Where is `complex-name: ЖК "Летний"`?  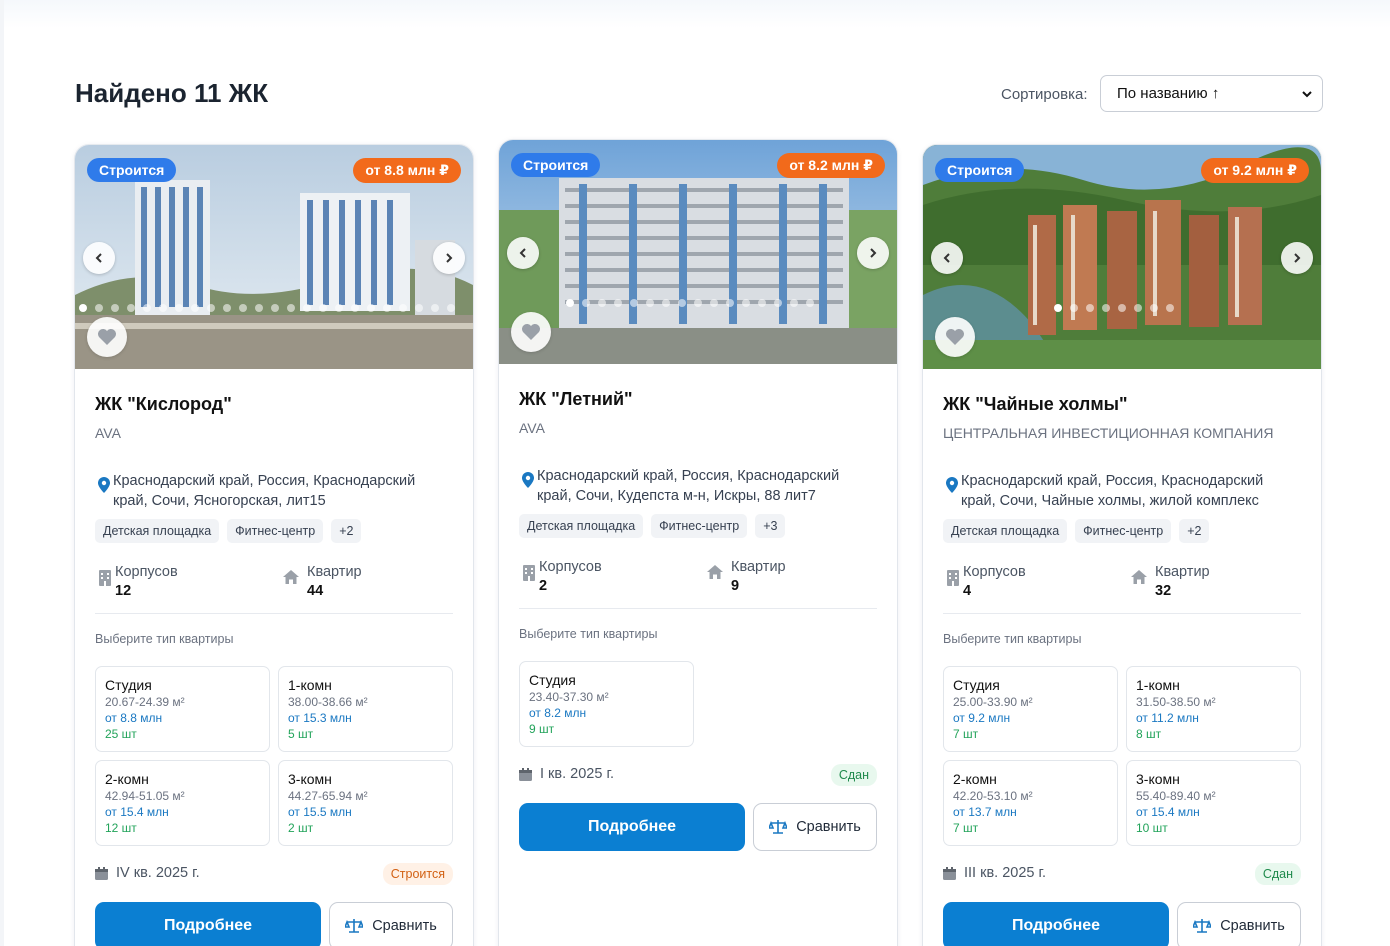
complex-name: ЖК "Летний" is located at coordinates (576, 399).